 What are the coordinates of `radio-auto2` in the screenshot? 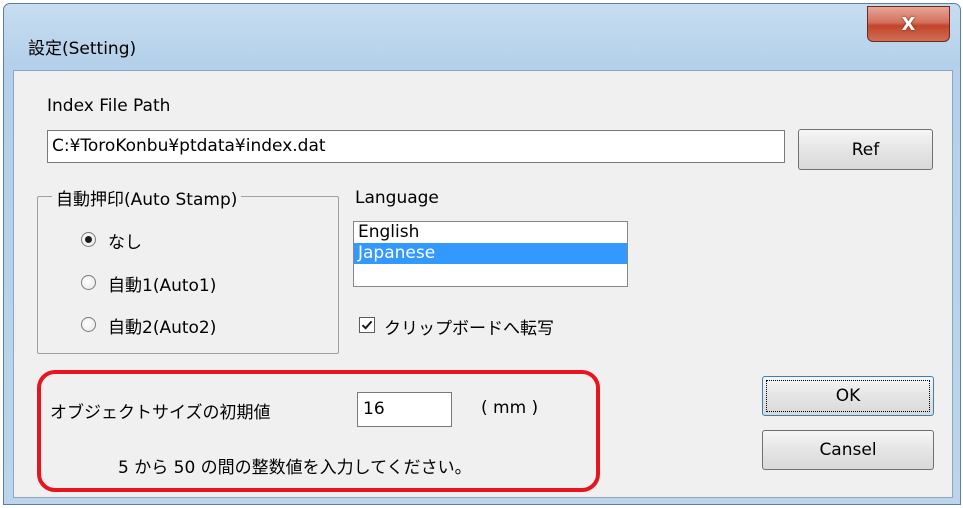 It's located at (88, 324).